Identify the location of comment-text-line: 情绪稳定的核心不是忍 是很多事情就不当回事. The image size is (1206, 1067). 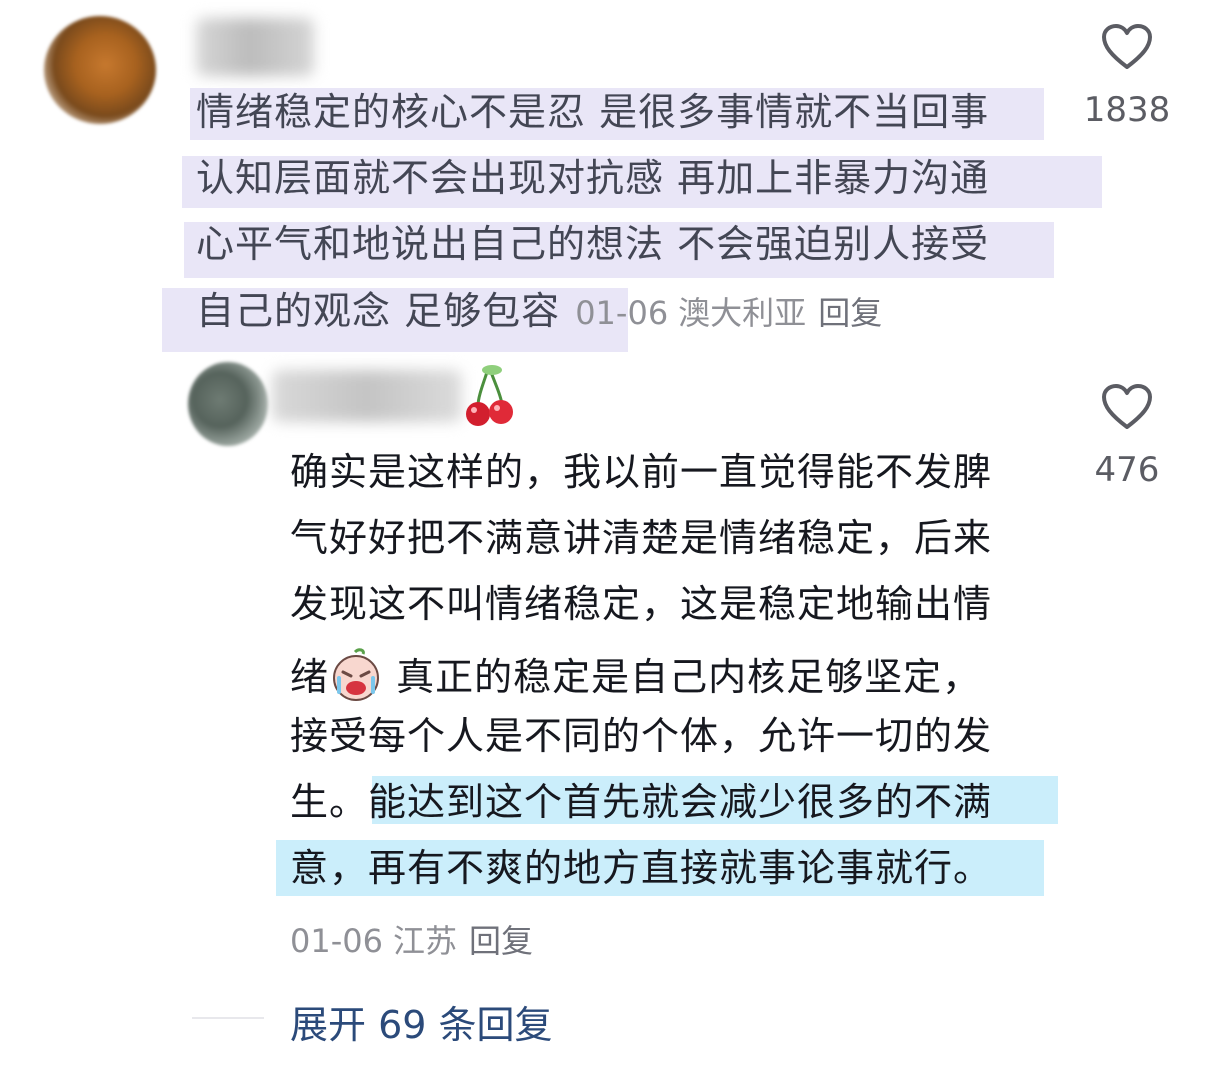
(593, 112).